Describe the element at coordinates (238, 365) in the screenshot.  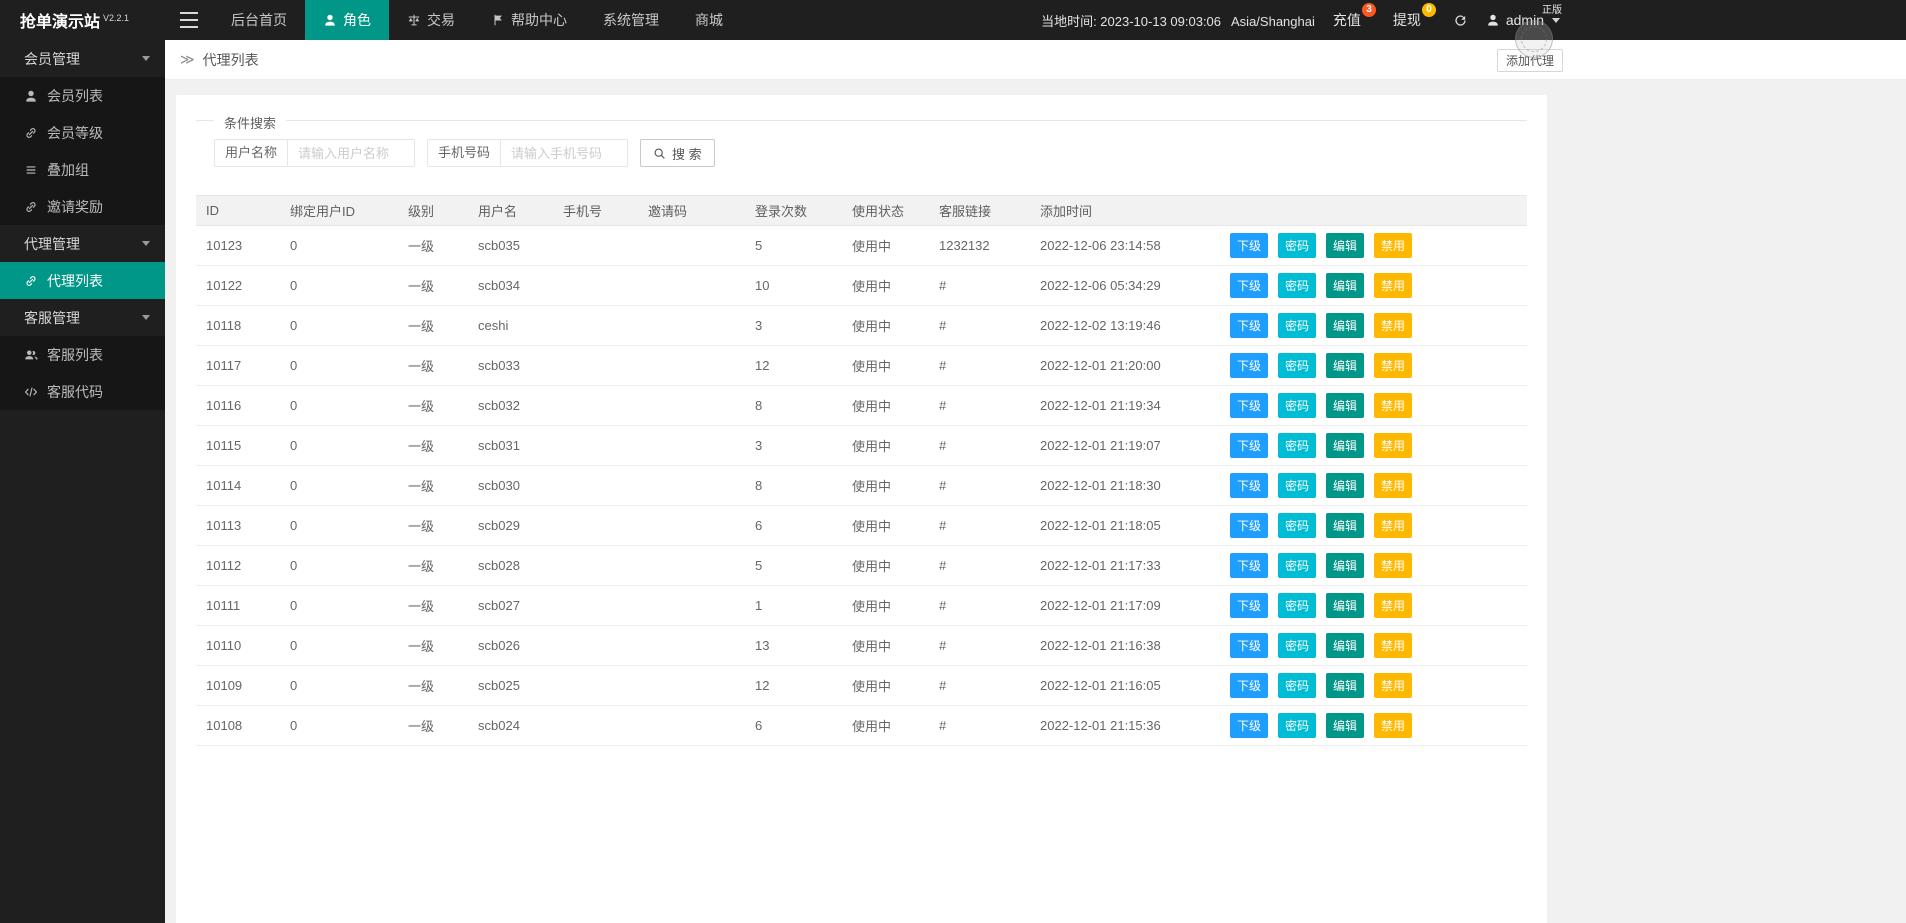
I see `cell-id: 10117` at that location.